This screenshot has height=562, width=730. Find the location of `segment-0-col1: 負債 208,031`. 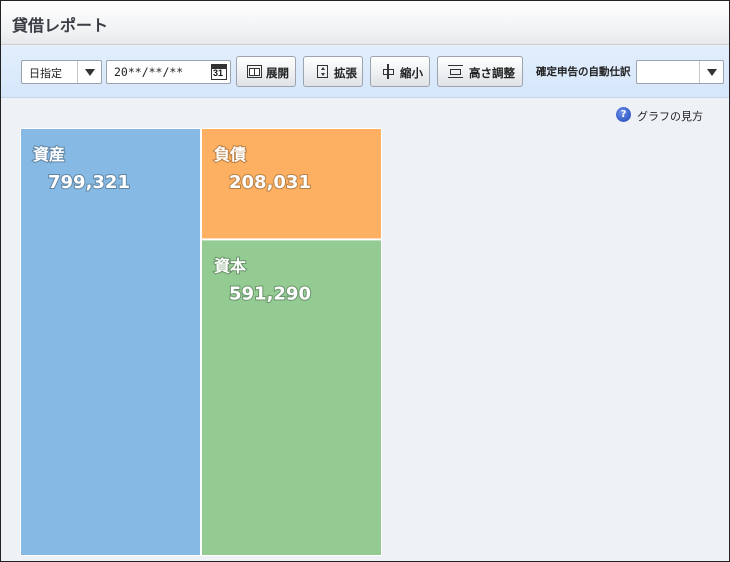

segment-0-col1: 負債 208,031 is located at coordinates (291, 184).